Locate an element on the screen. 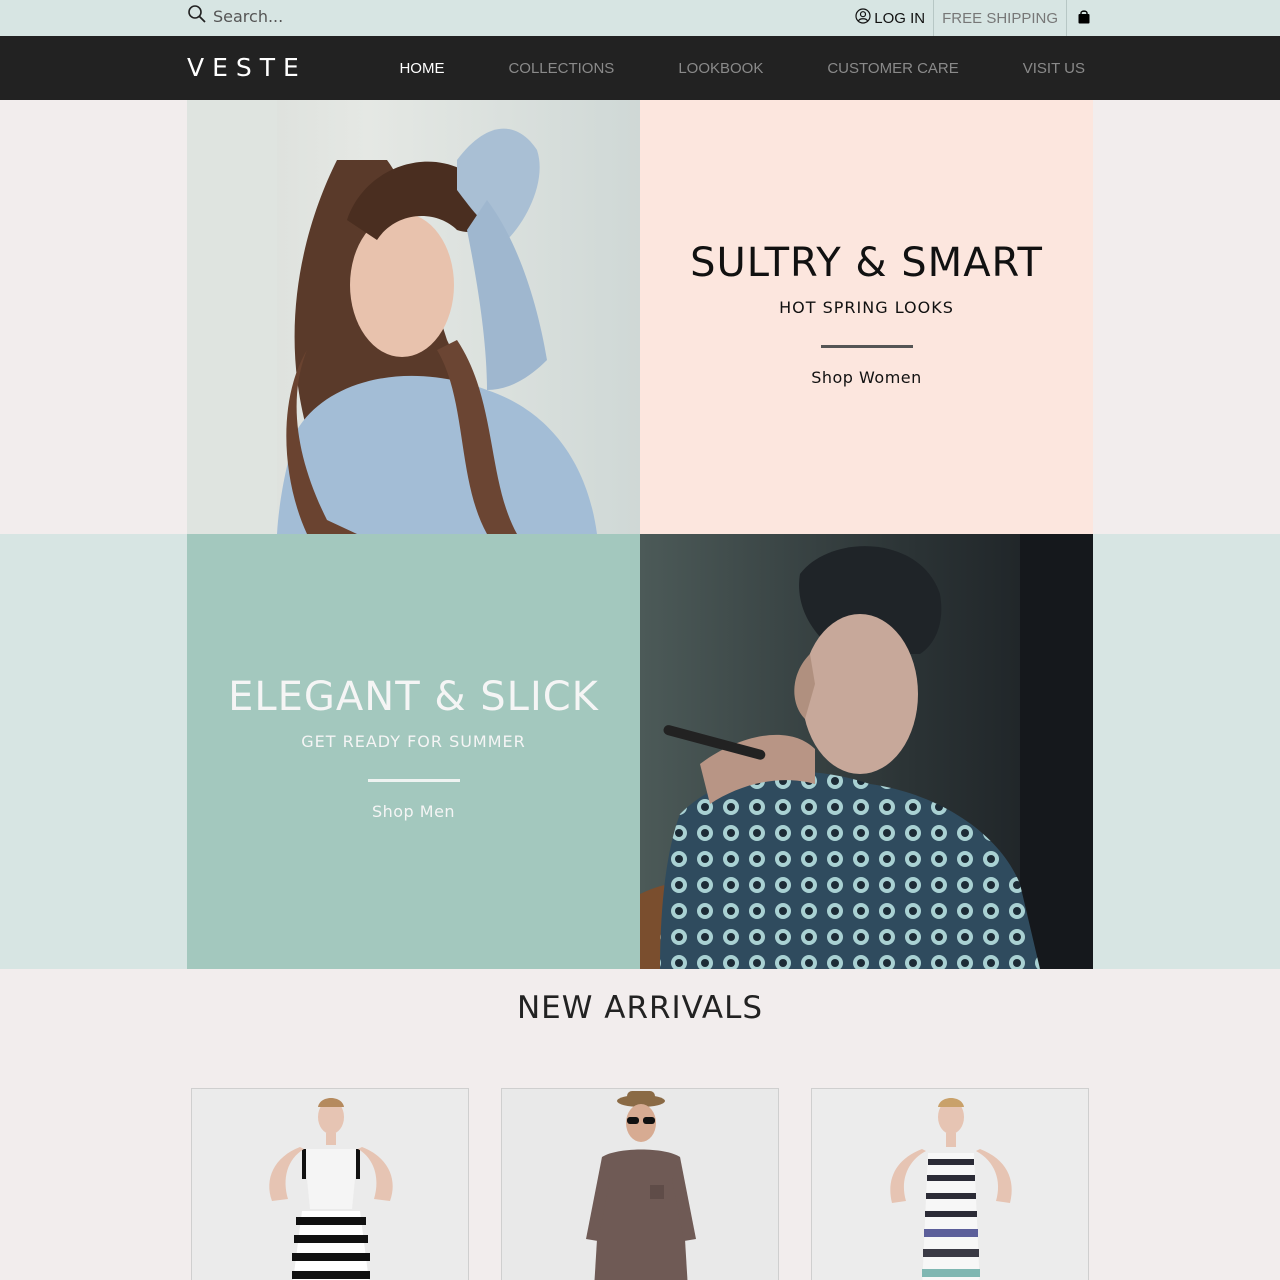 This screenshot has height=1280, width=1280. utility-links: LOG IN FREE SHIPPING is located at coordinates (974, 18).